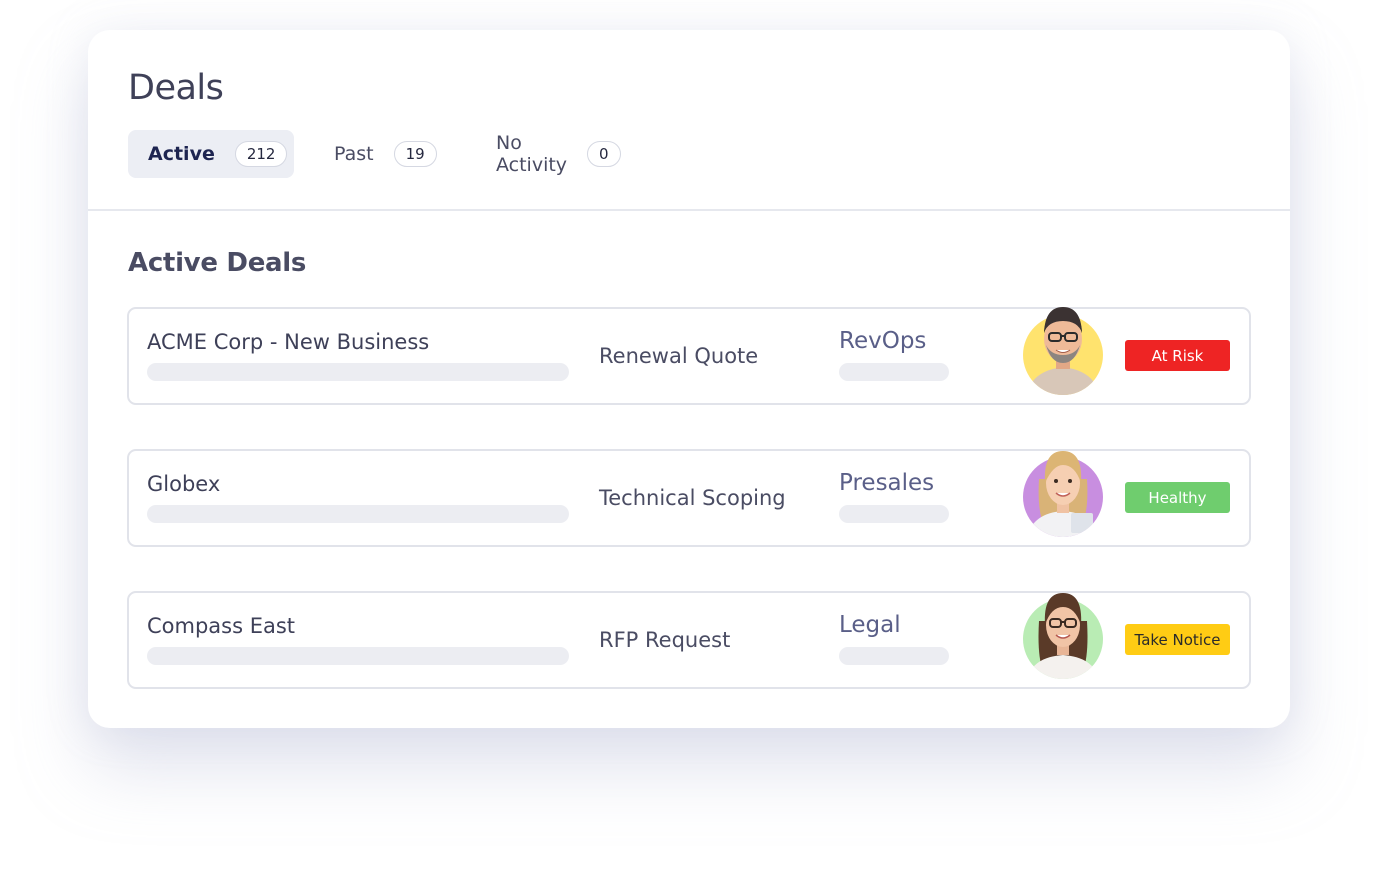 The height and width of the screenshot is (874, 1378). Describe the element at coordinates (184, 484) in the screenshot. I see `deal-name: Globex` at that location.